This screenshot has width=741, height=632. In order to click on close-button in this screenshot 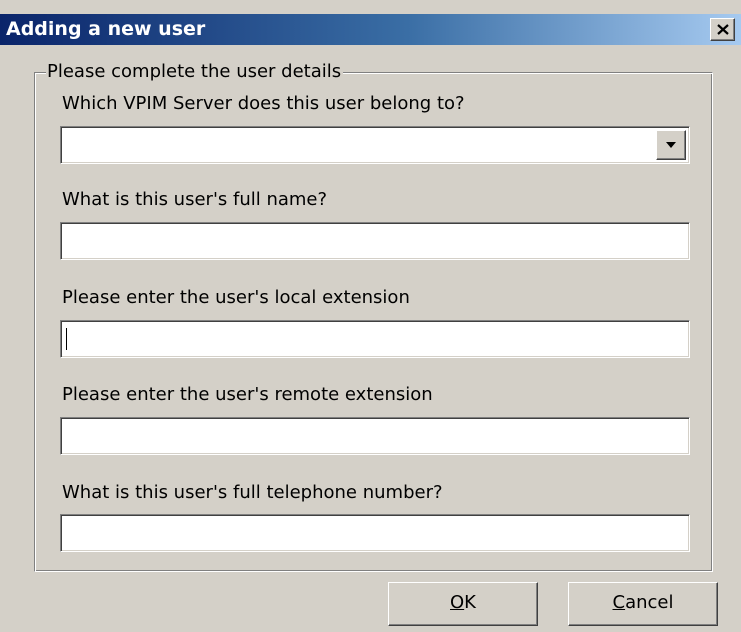, I will do `click(722, 29)`.